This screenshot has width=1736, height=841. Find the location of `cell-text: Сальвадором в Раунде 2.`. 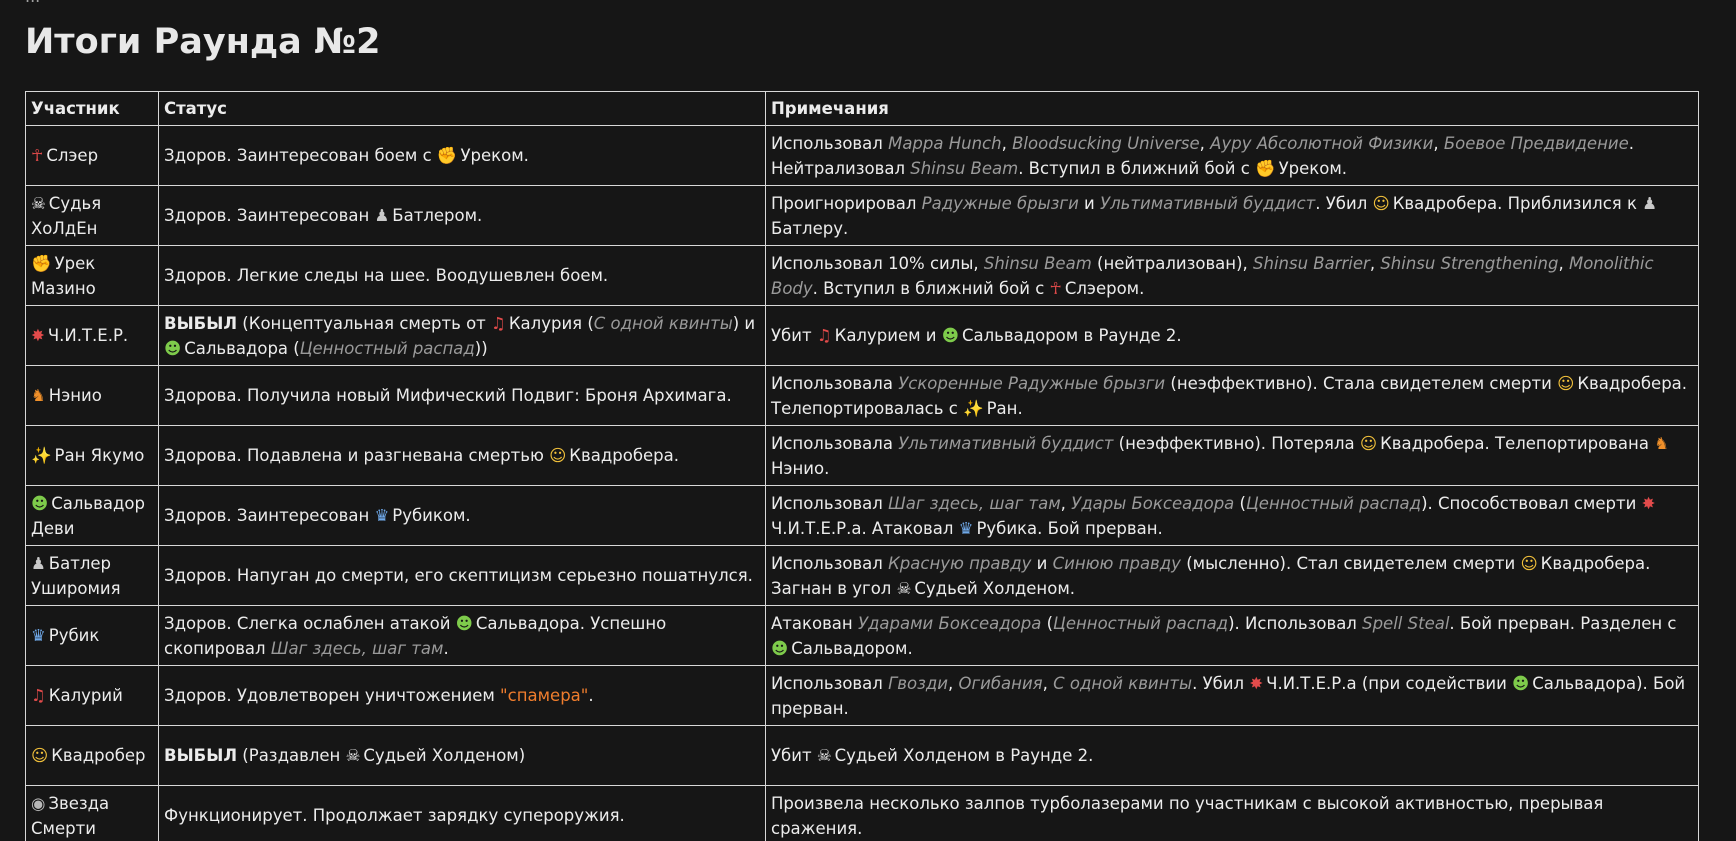

cell-text: Сальвадором в Раунде 2. is located at coordinates (1071, 335).